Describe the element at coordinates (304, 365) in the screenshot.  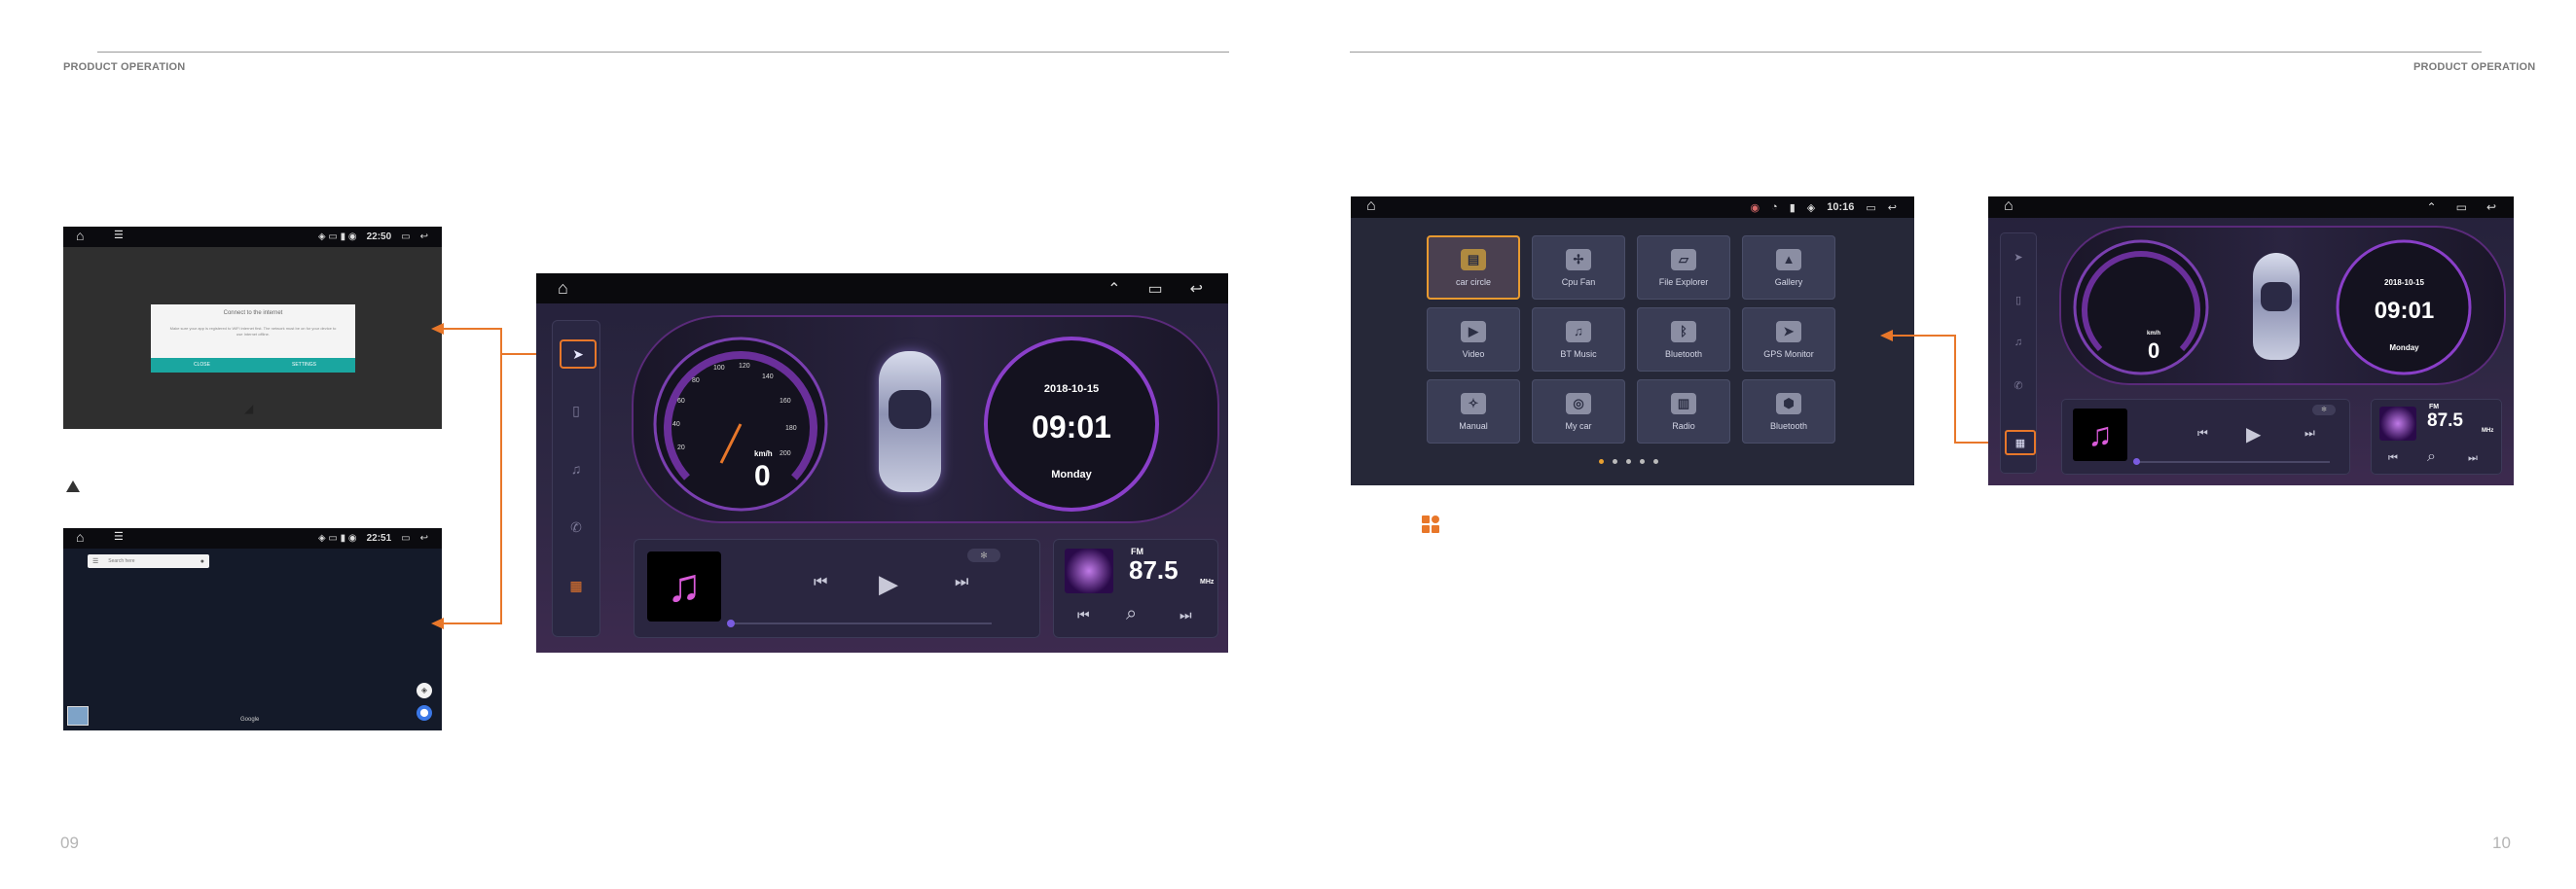
I see `settings-button: SETTINGS` at that location.